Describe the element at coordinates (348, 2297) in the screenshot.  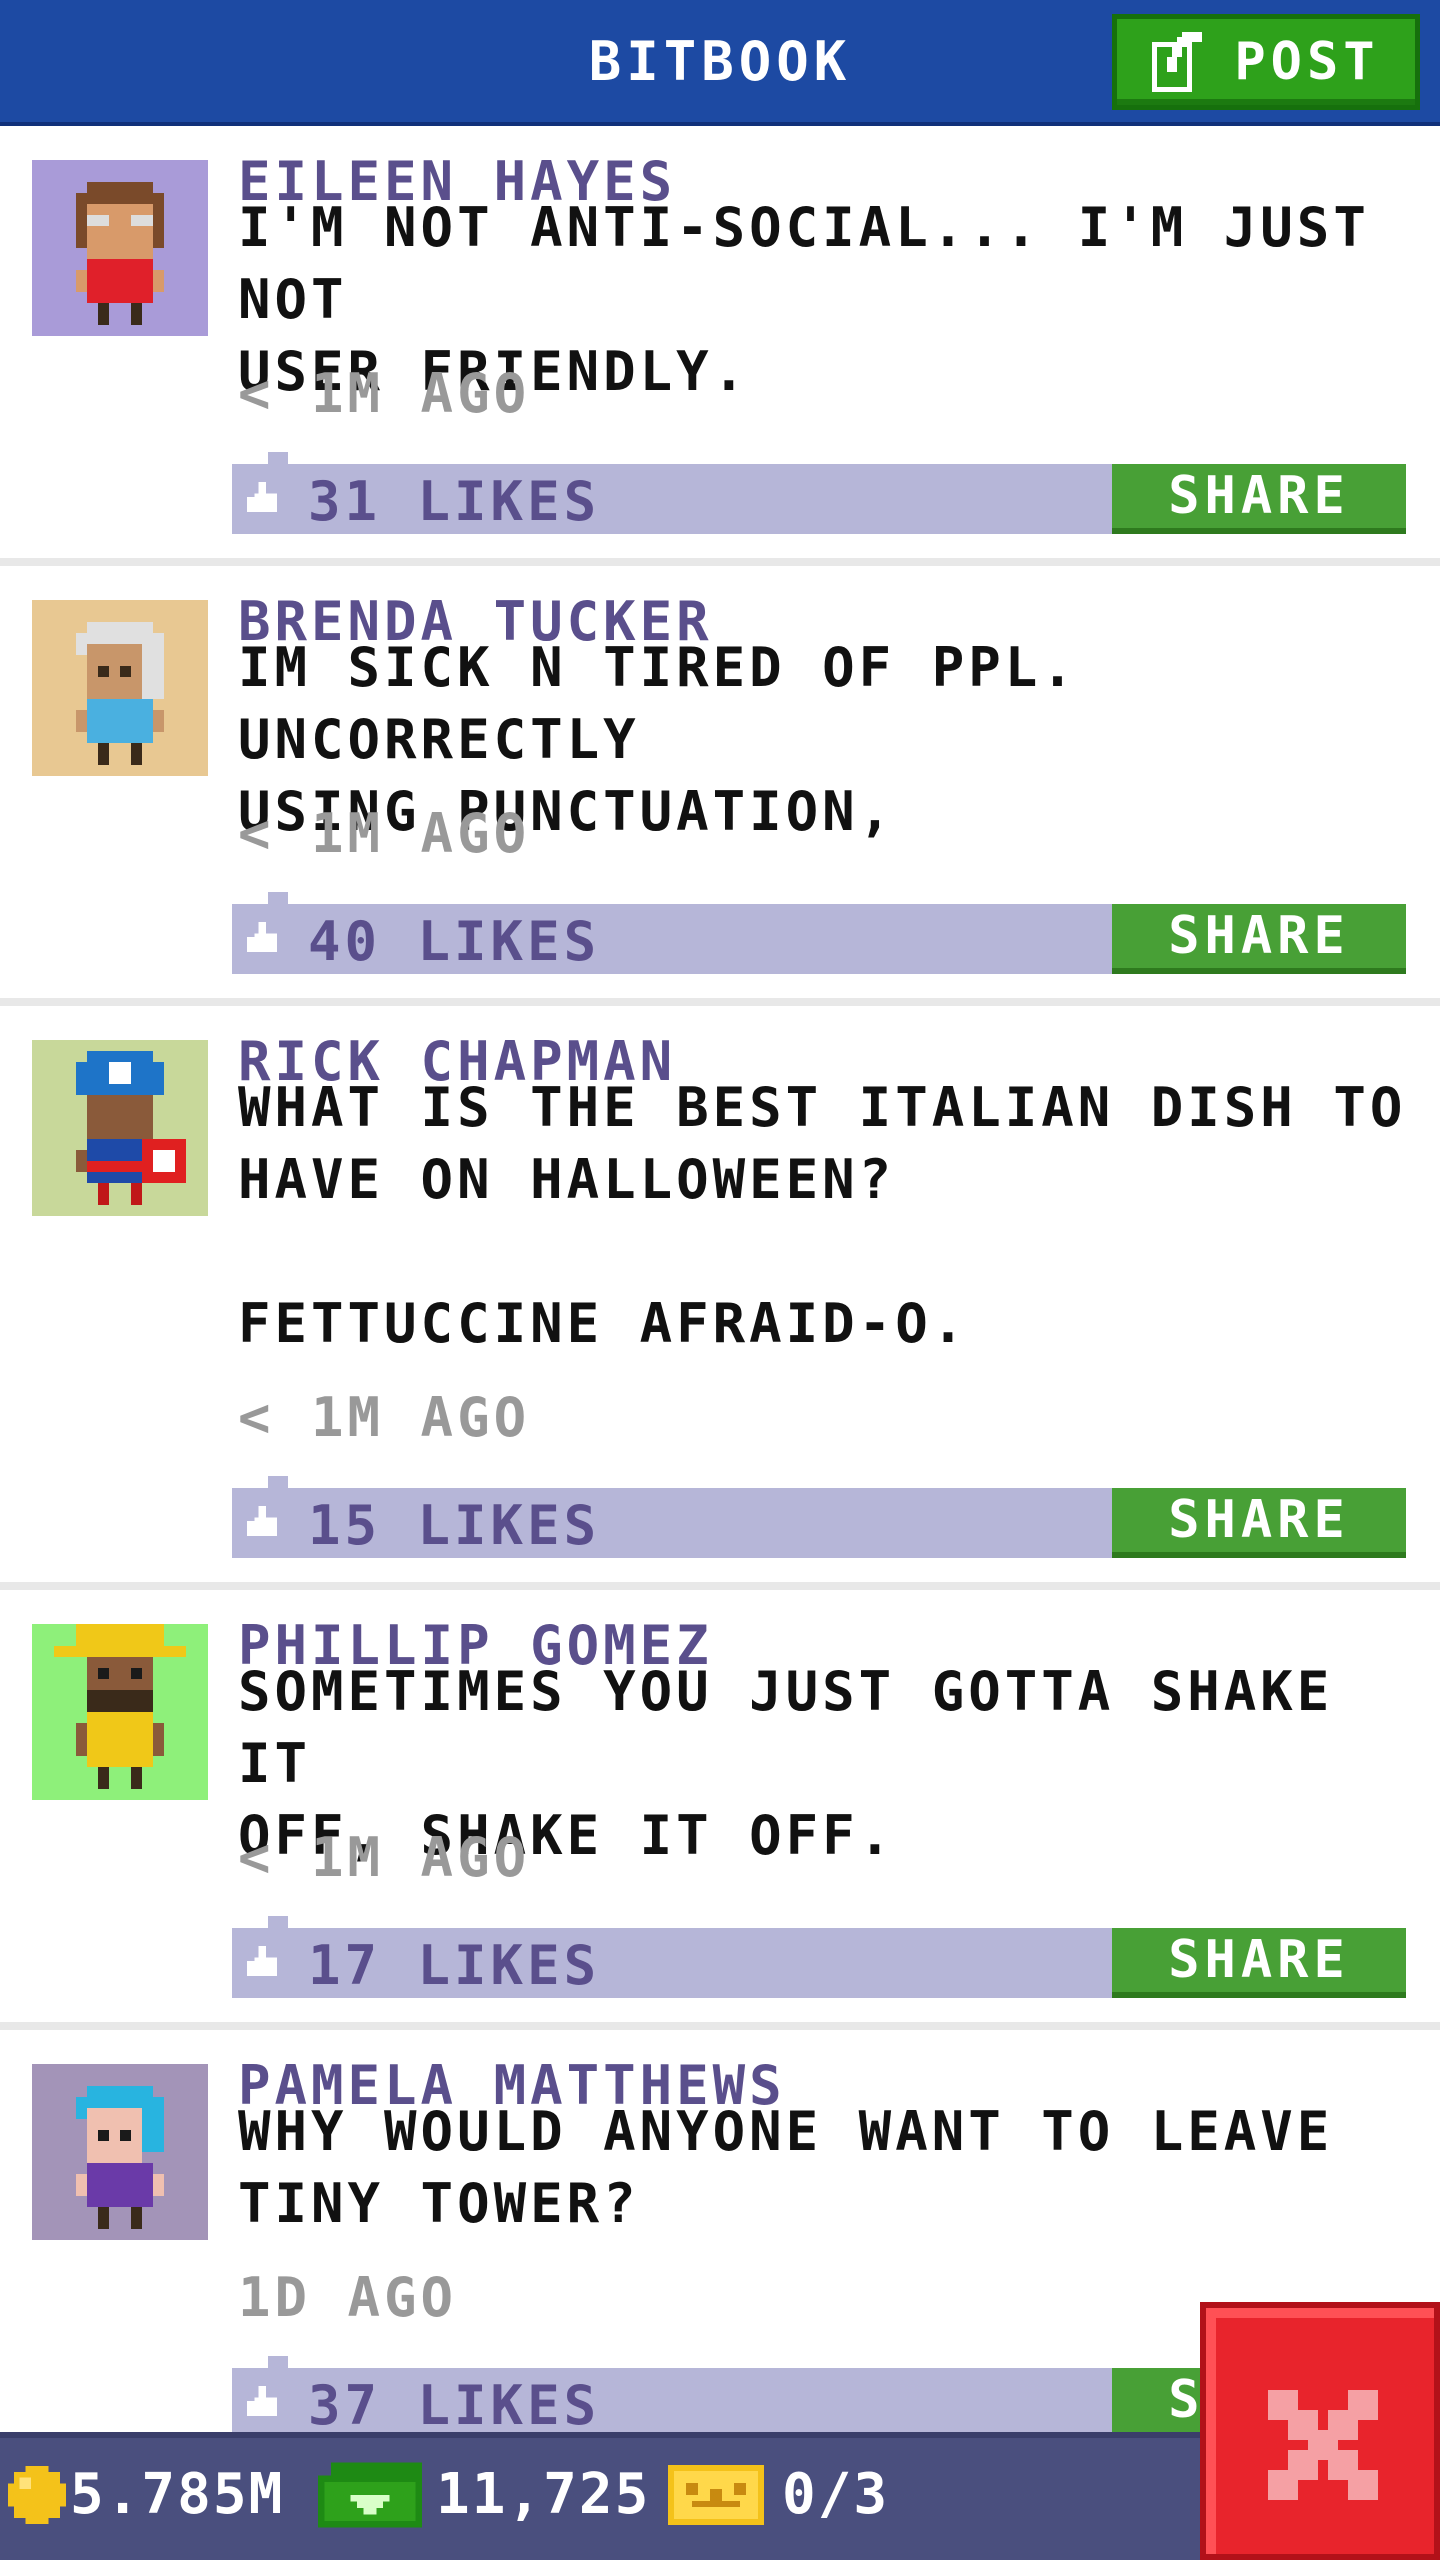
I see `post-time: 1D AGO` at that location.